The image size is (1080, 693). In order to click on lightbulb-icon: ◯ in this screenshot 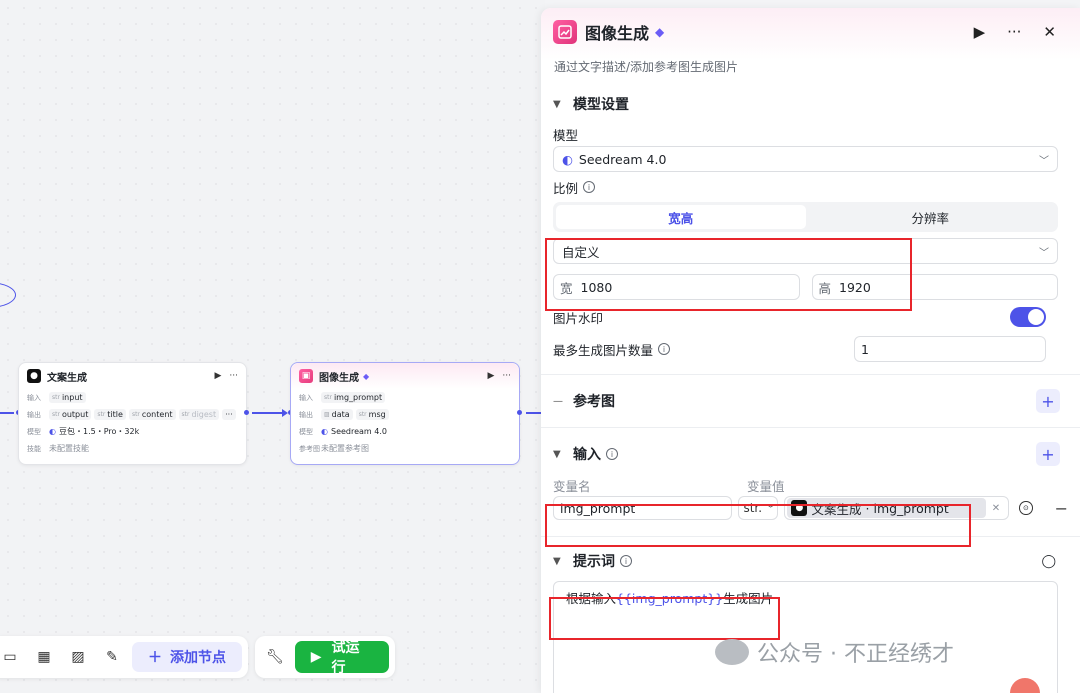, I will do `click(1048, 561)`.